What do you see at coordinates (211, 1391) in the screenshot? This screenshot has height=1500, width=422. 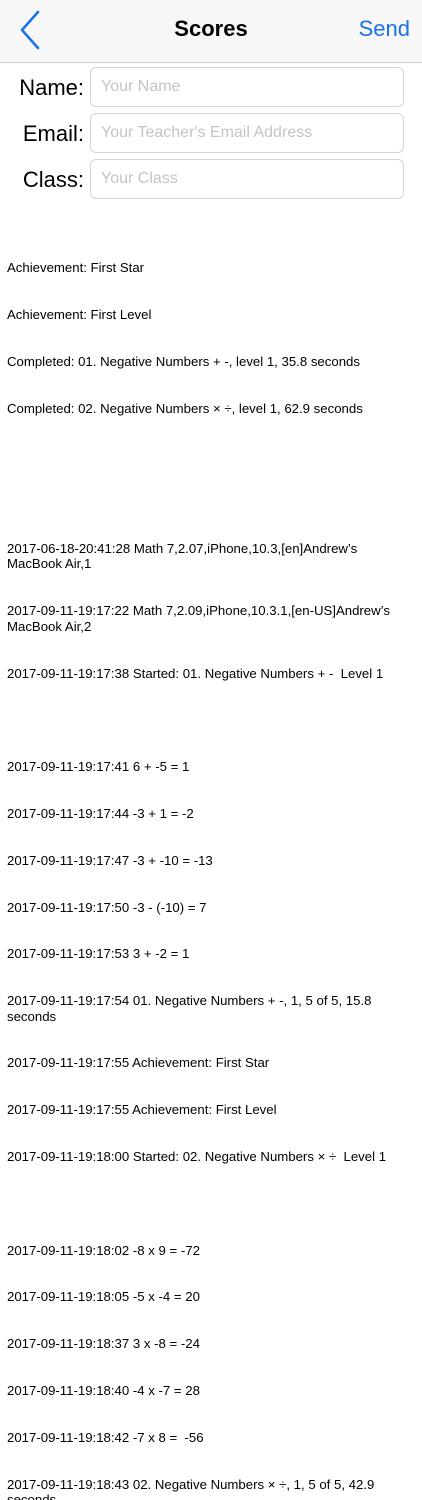 I see `log-line: 2017-09-11-19:18:40 -4 x -7 = 28` at bounding box center [211, 1391].